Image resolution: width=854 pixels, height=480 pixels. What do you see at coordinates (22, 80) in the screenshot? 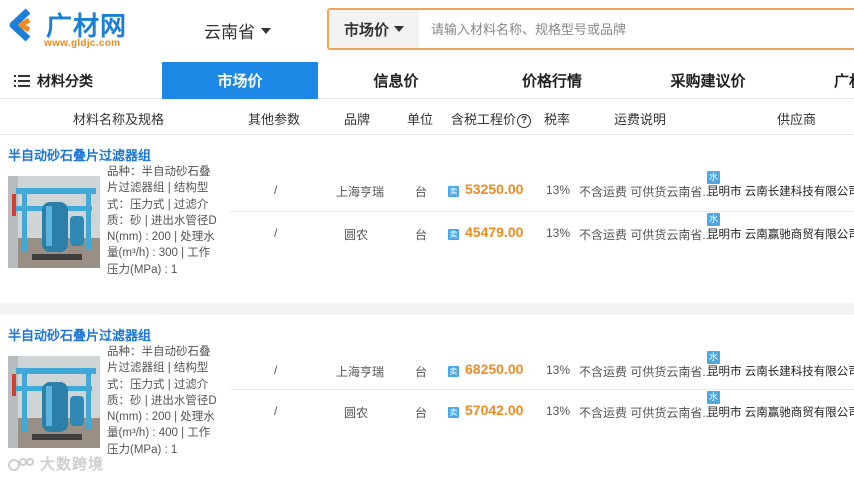
I see `menu-list-icon` at bounding box center [22, 80].